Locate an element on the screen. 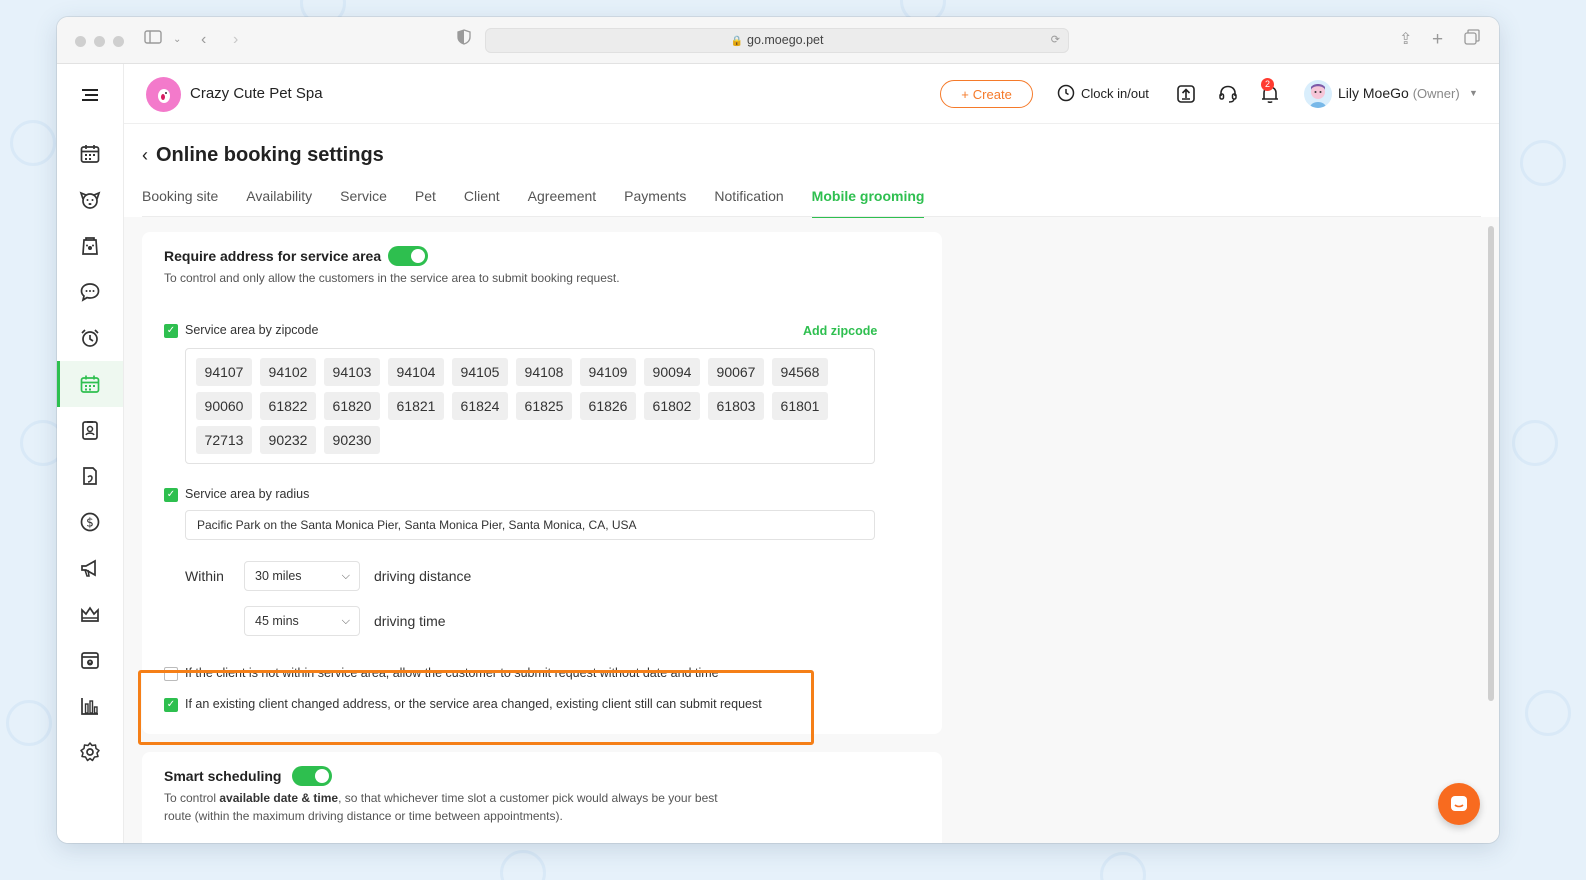  tab-notification: Notification is located at coordinates (748, 202).